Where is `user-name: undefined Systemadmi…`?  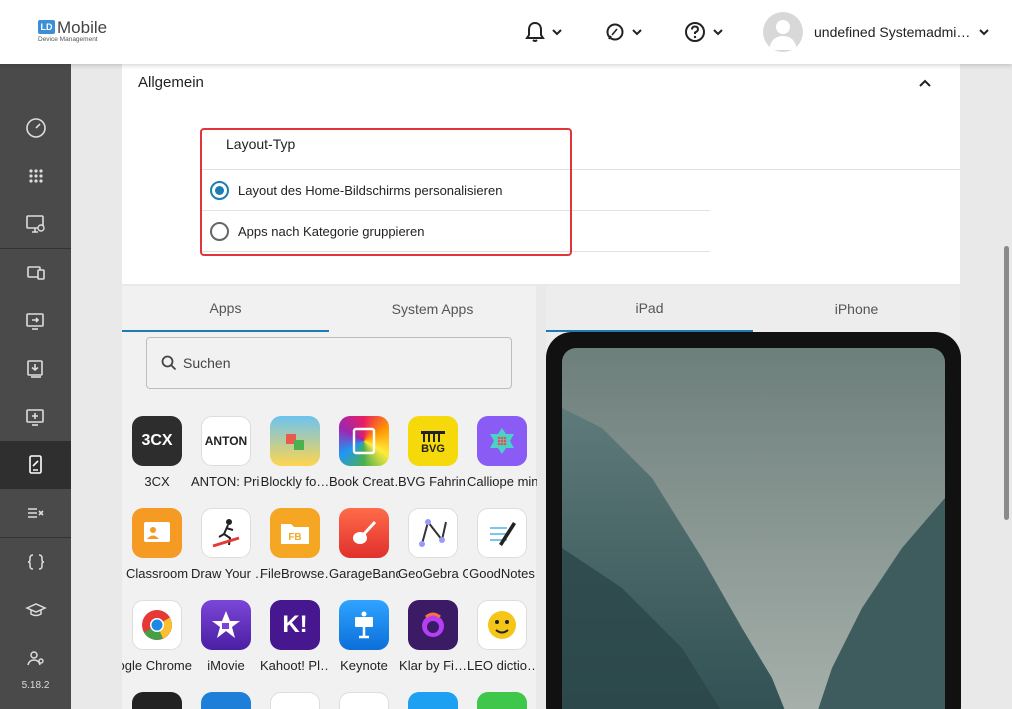 user-name: undefined Systemadmi… is located at coordinates (892, 32).